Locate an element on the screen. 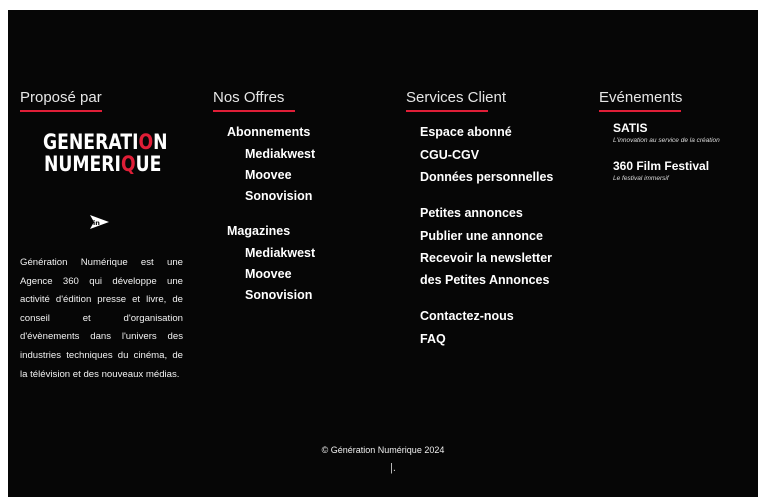  column-evenements: Evénements is located at coordinates (640, 100).